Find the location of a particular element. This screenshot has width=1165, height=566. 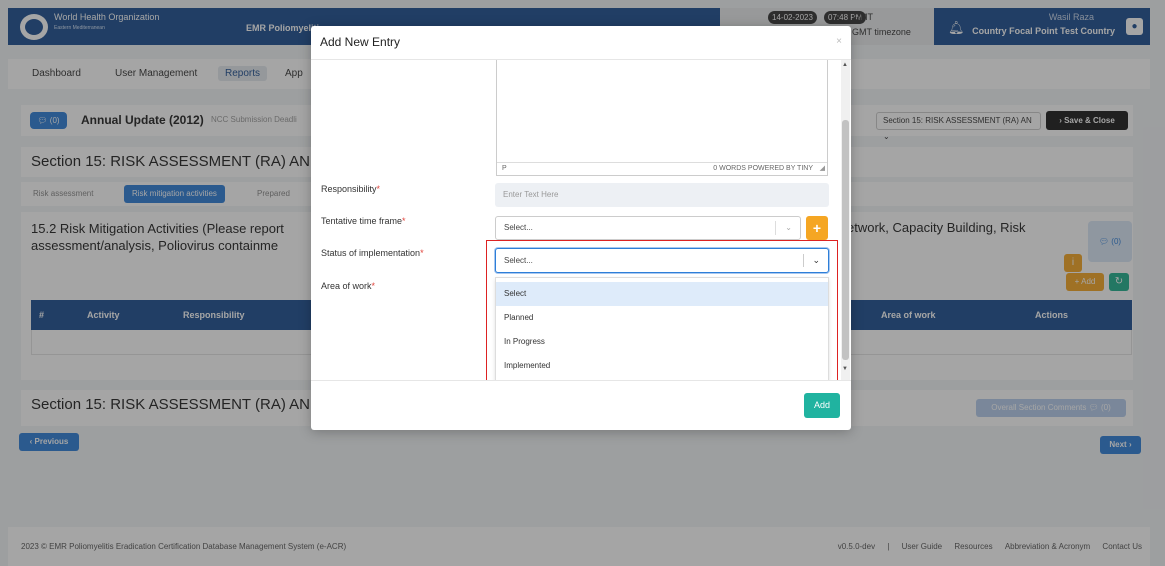

status-label-text: Status of implementation is located at coordinates (371, 253).